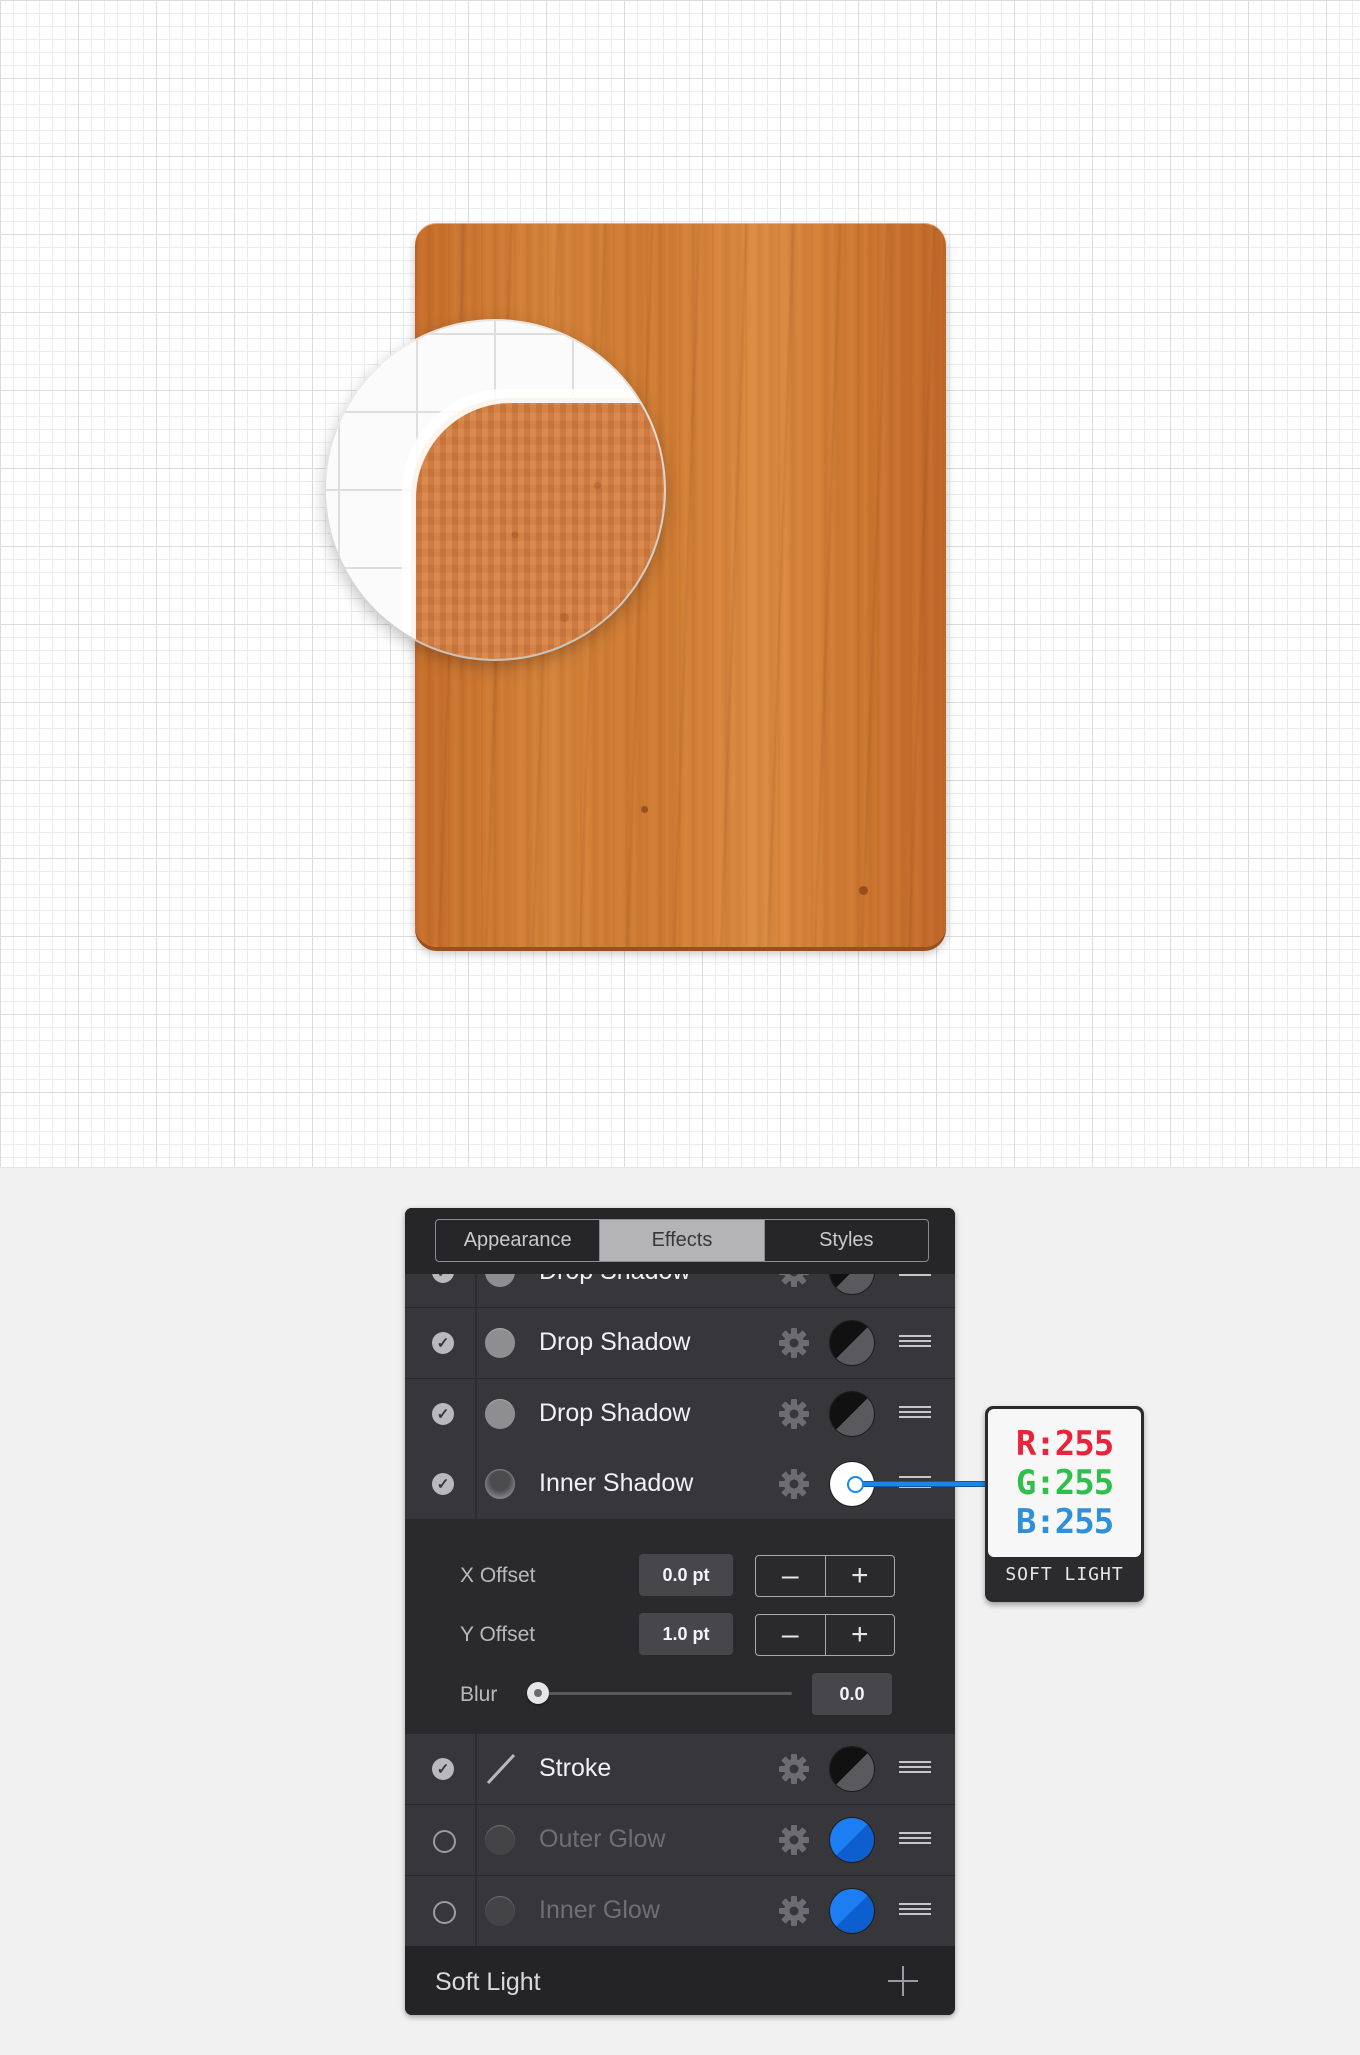 This screenshot has height=2055, width=1360. What do you see at coordinates (518, 1240) in the screenshot?
I see `tab-appearance: Appearance` at bounding box center [518, 1240].